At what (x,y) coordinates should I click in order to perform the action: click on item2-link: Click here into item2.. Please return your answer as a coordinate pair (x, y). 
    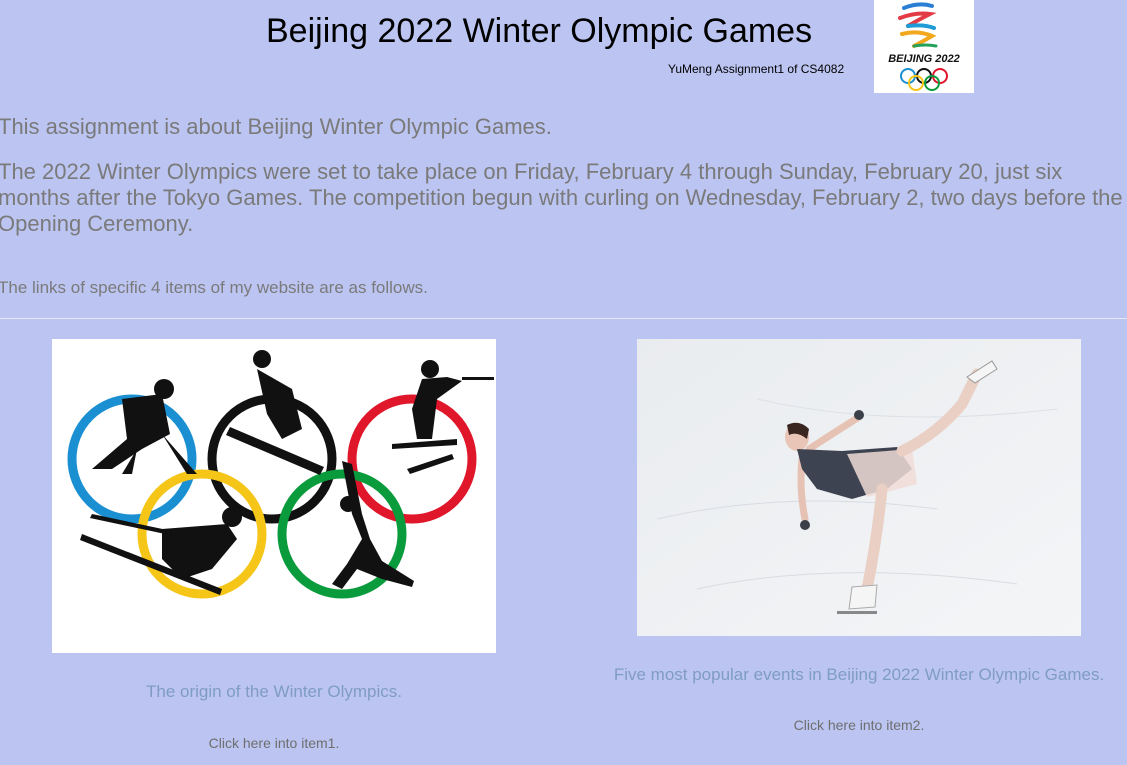
    Looking at the image, I should click on (859, 725).